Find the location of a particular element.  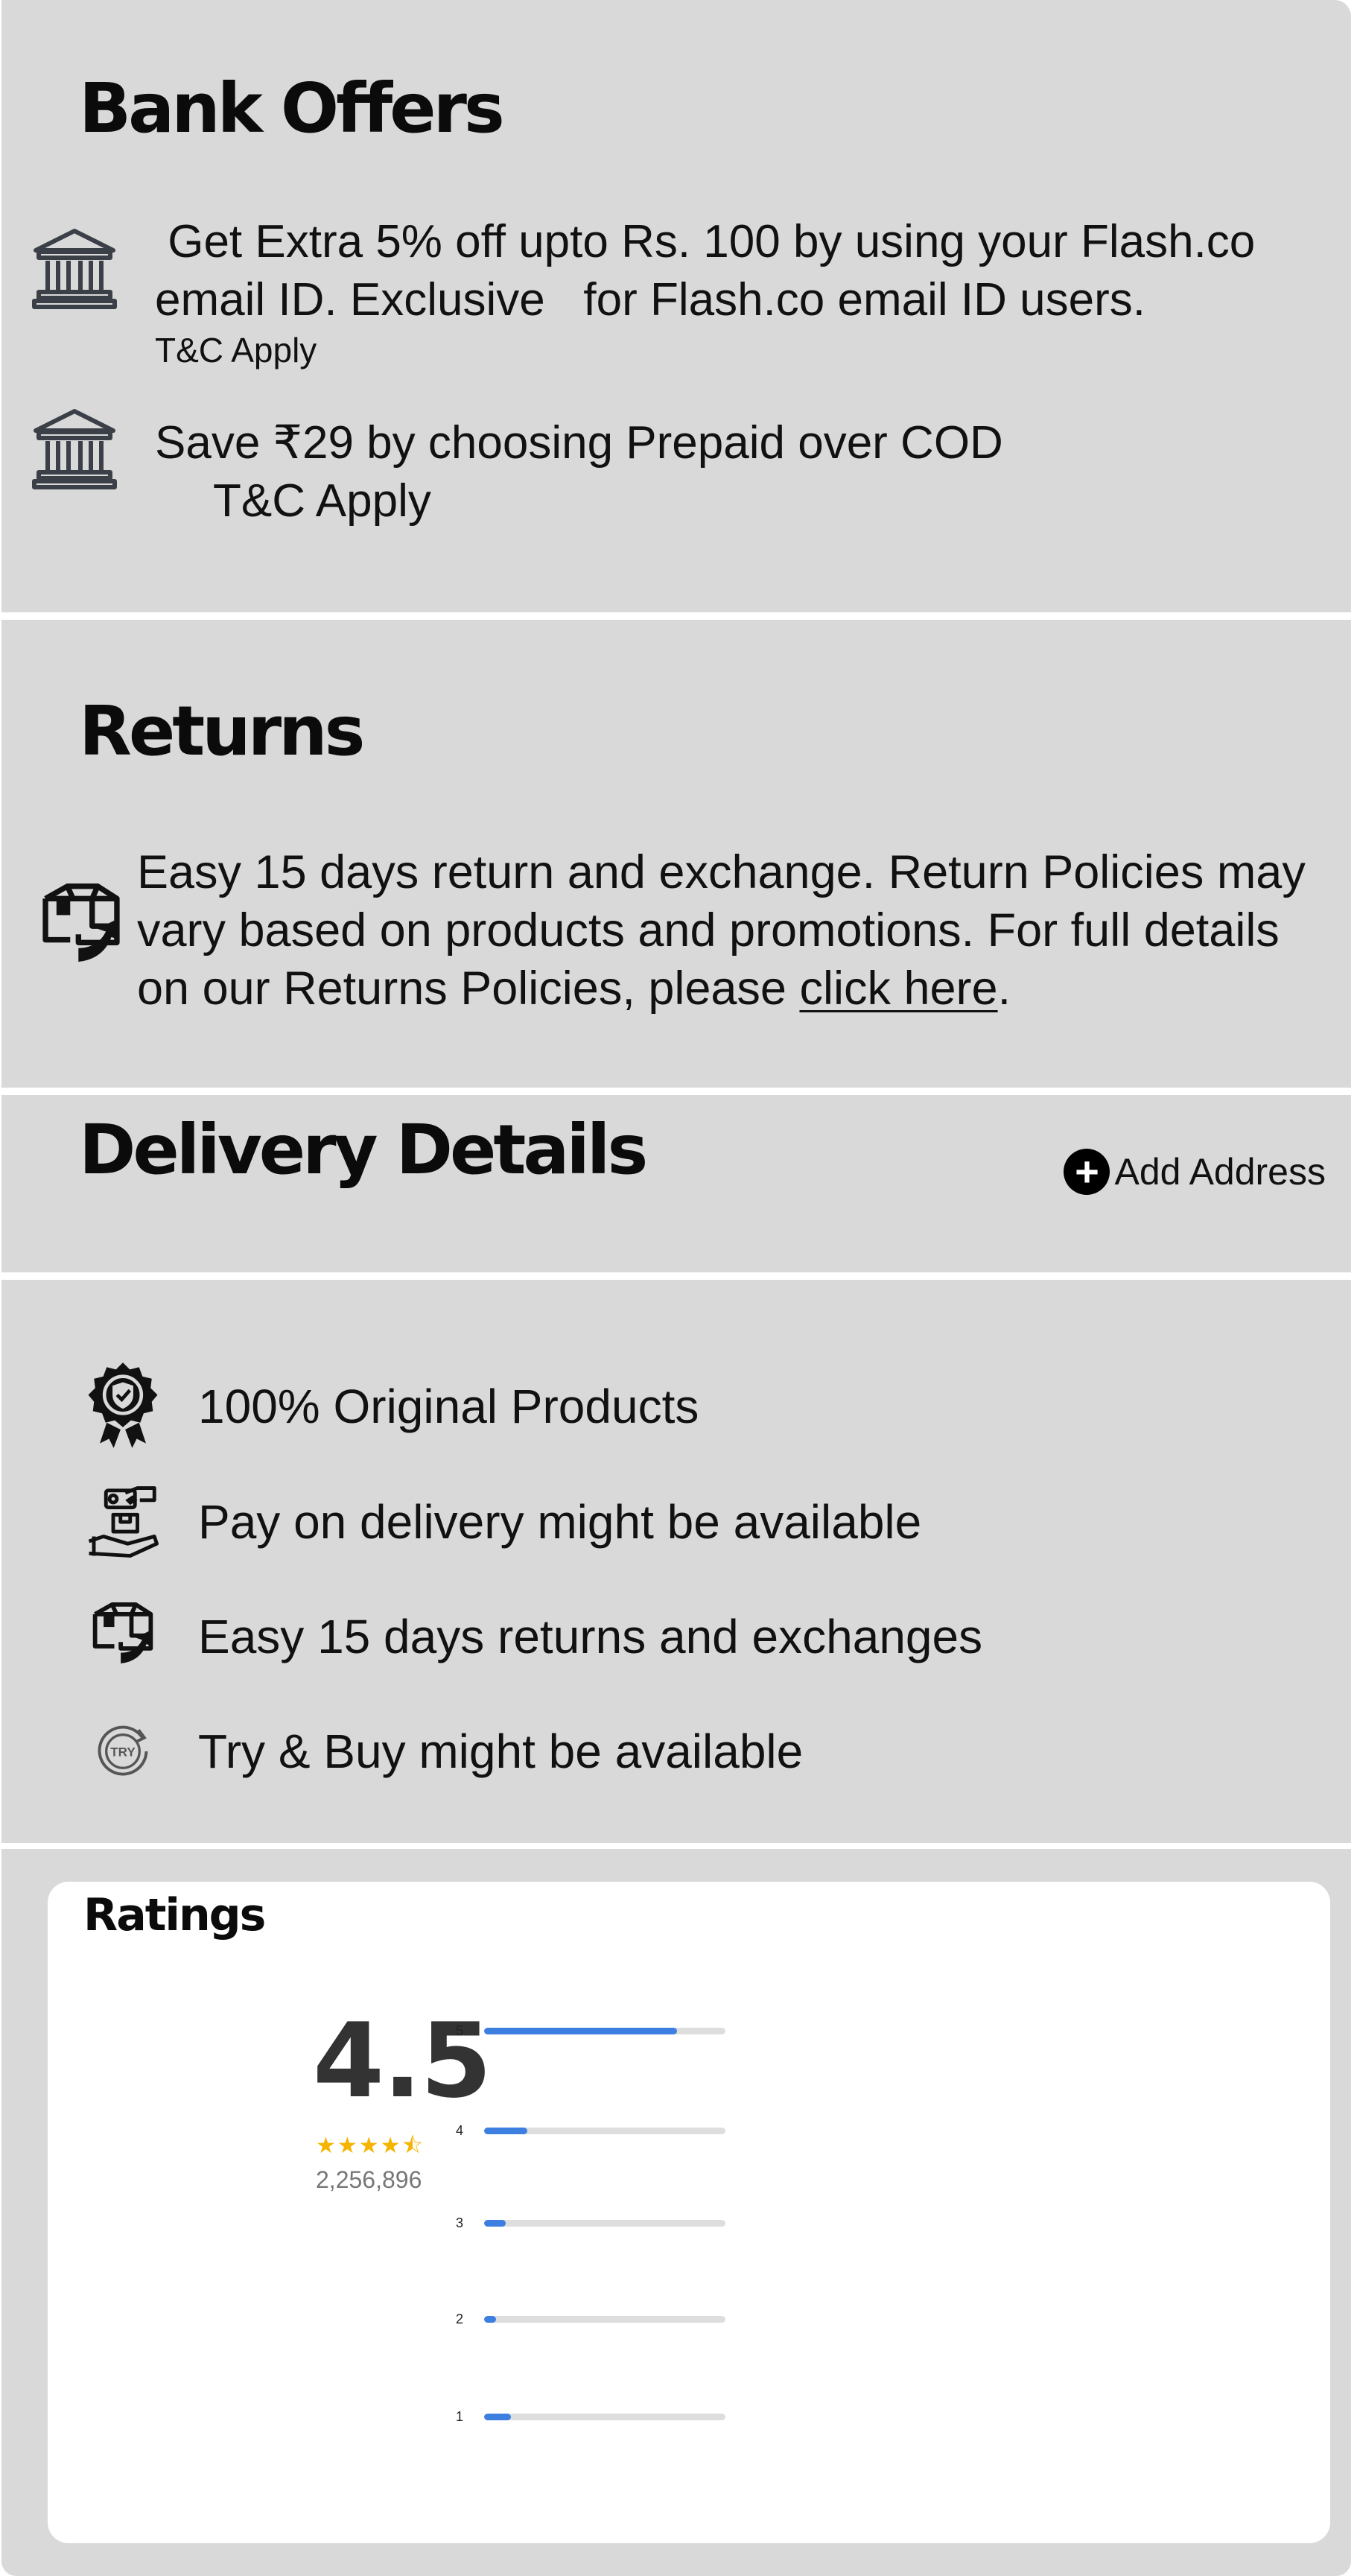

rating-bar-label: 1 is located at coordinates (460, 2417).